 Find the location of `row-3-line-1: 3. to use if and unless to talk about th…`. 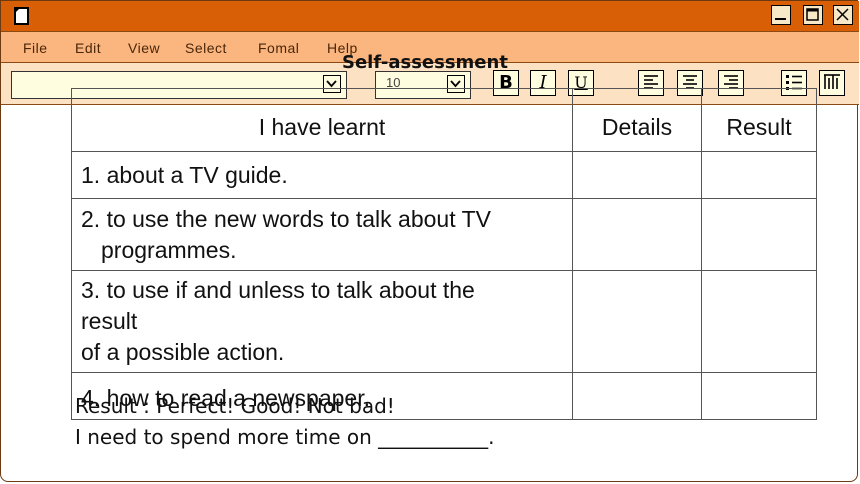

row-3-line-1: 3. to use if and unless to talk about th… is located at coordinates (278, 290).